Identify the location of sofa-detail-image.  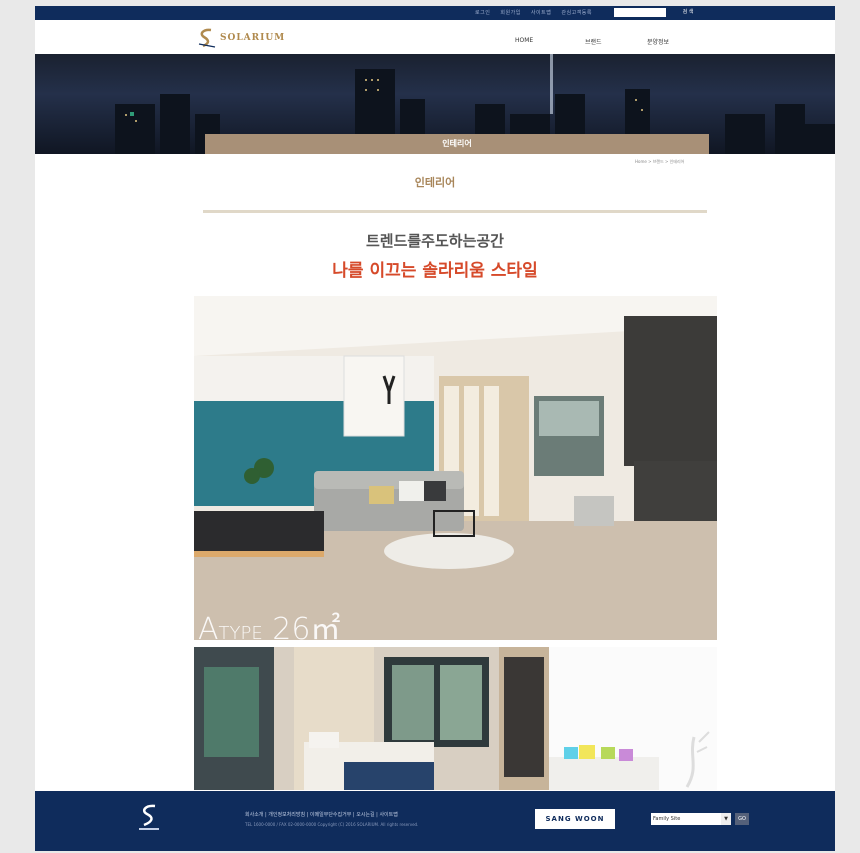
(633, 718).